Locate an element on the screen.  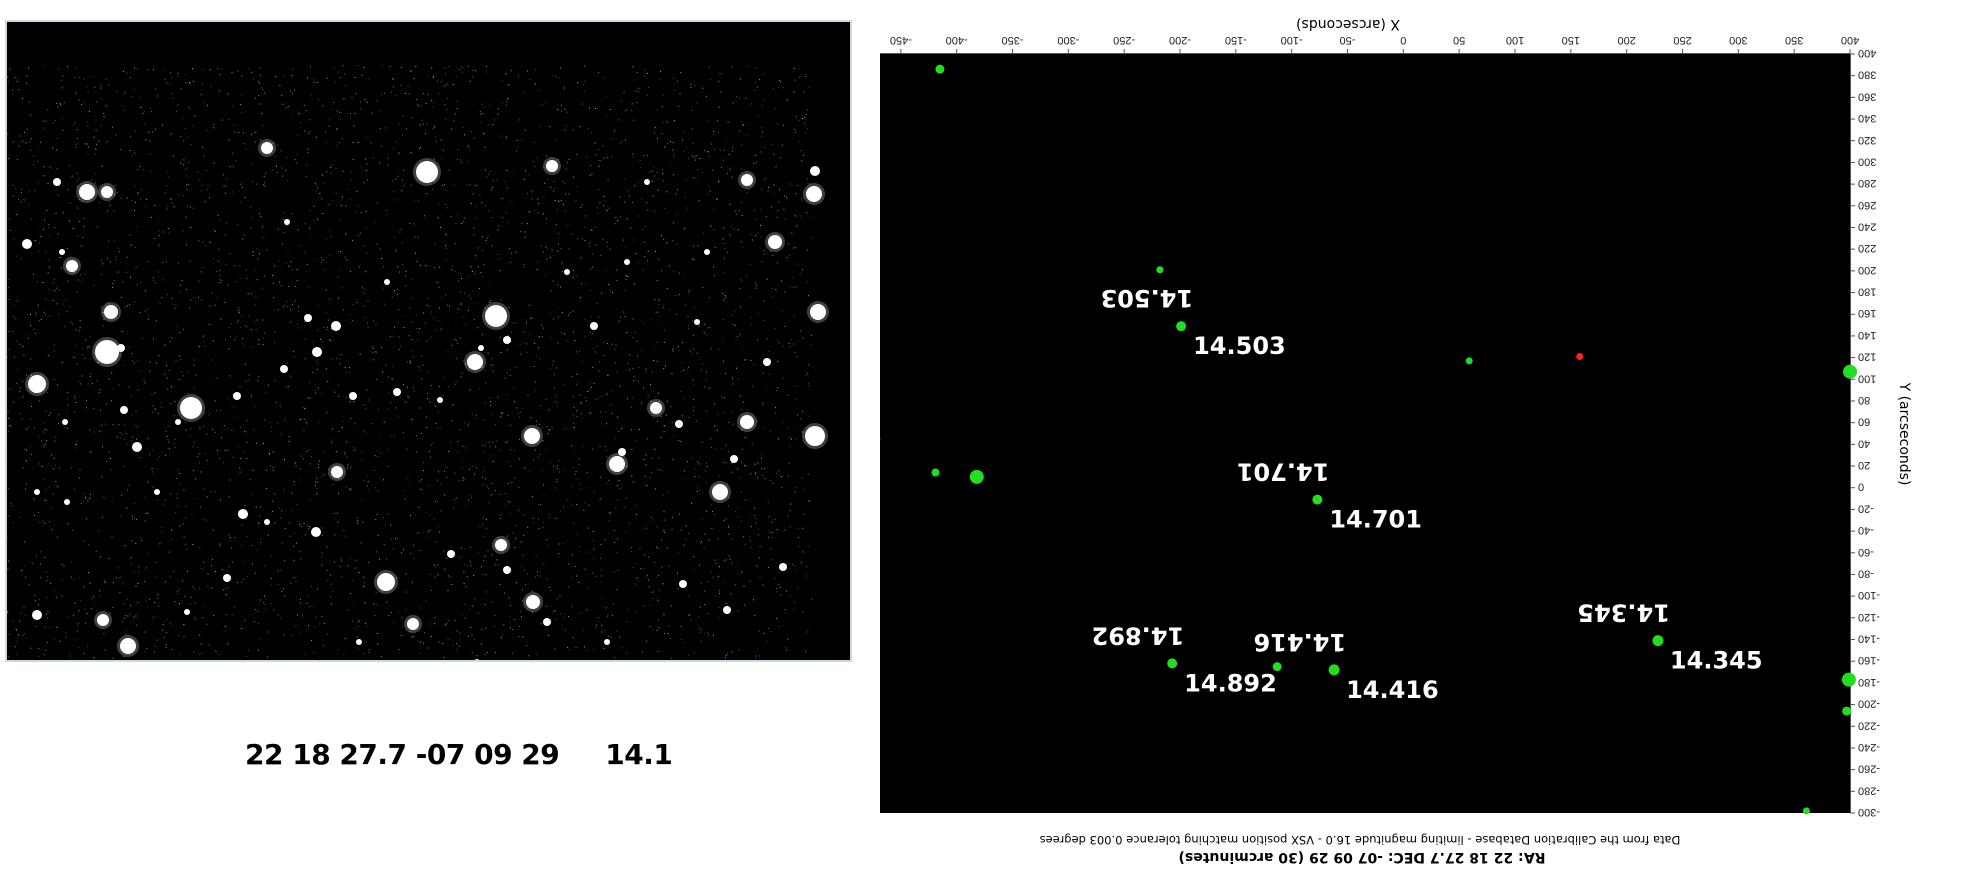
x-tick-label: -300 is located at coordinates (1068, 40).